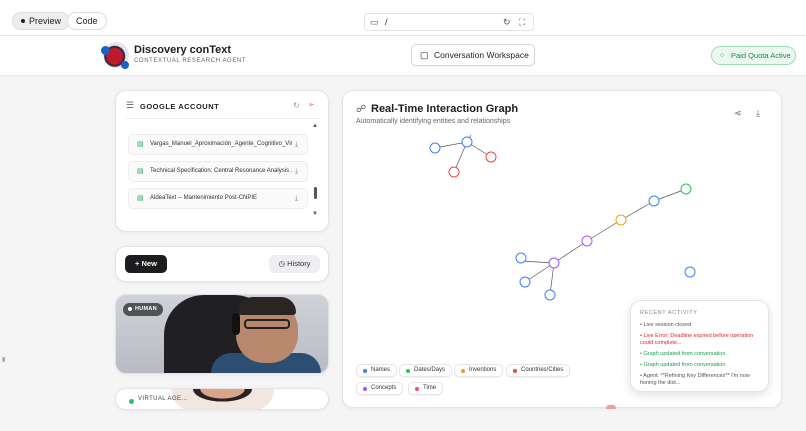  Describe the element at coordinates (267, 306) in the screenshot. I see `video-person-hair` at that location.